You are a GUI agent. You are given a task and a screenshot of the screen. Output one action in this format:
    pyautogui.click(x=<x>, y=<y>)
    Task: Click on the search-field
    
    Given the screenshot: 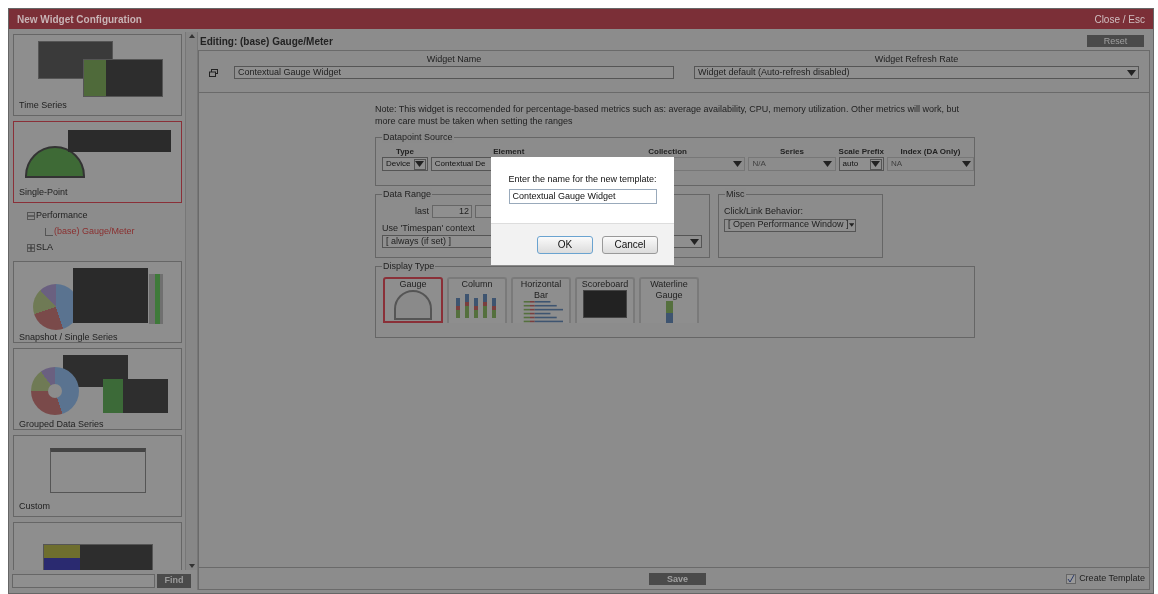 What is the action you would take?
    pyautogui.click(x=83, y=581)
    